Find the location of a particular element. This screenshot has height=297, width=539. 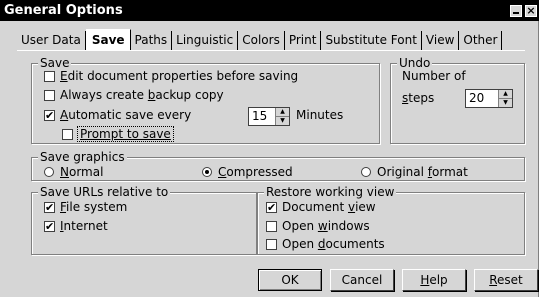

open-windows-checkbox is located at coordinates (271, 226).